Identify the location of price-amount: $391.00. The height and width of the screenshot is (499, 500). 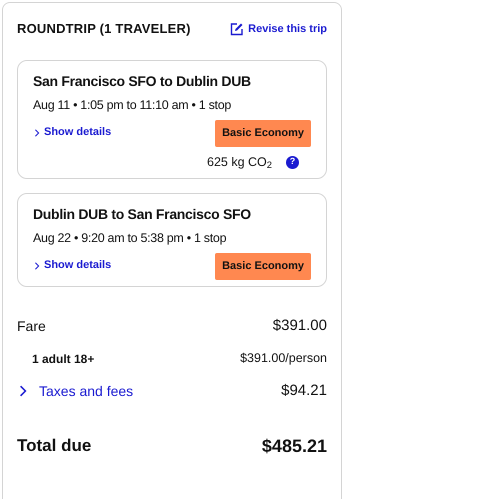
(299, 326).